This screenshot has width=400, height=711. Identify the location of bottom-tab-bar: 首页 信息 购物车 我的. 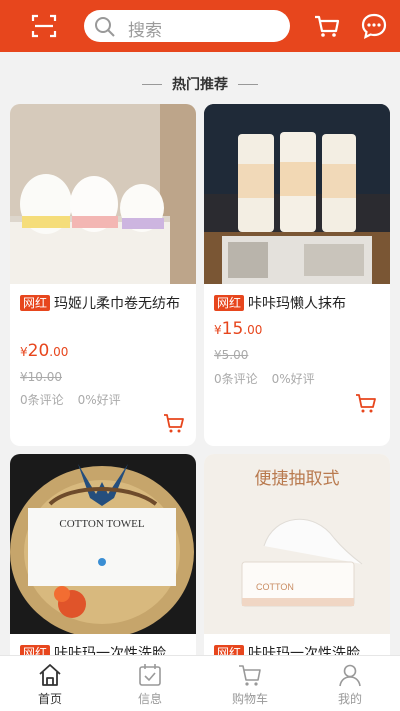
(200, 683).